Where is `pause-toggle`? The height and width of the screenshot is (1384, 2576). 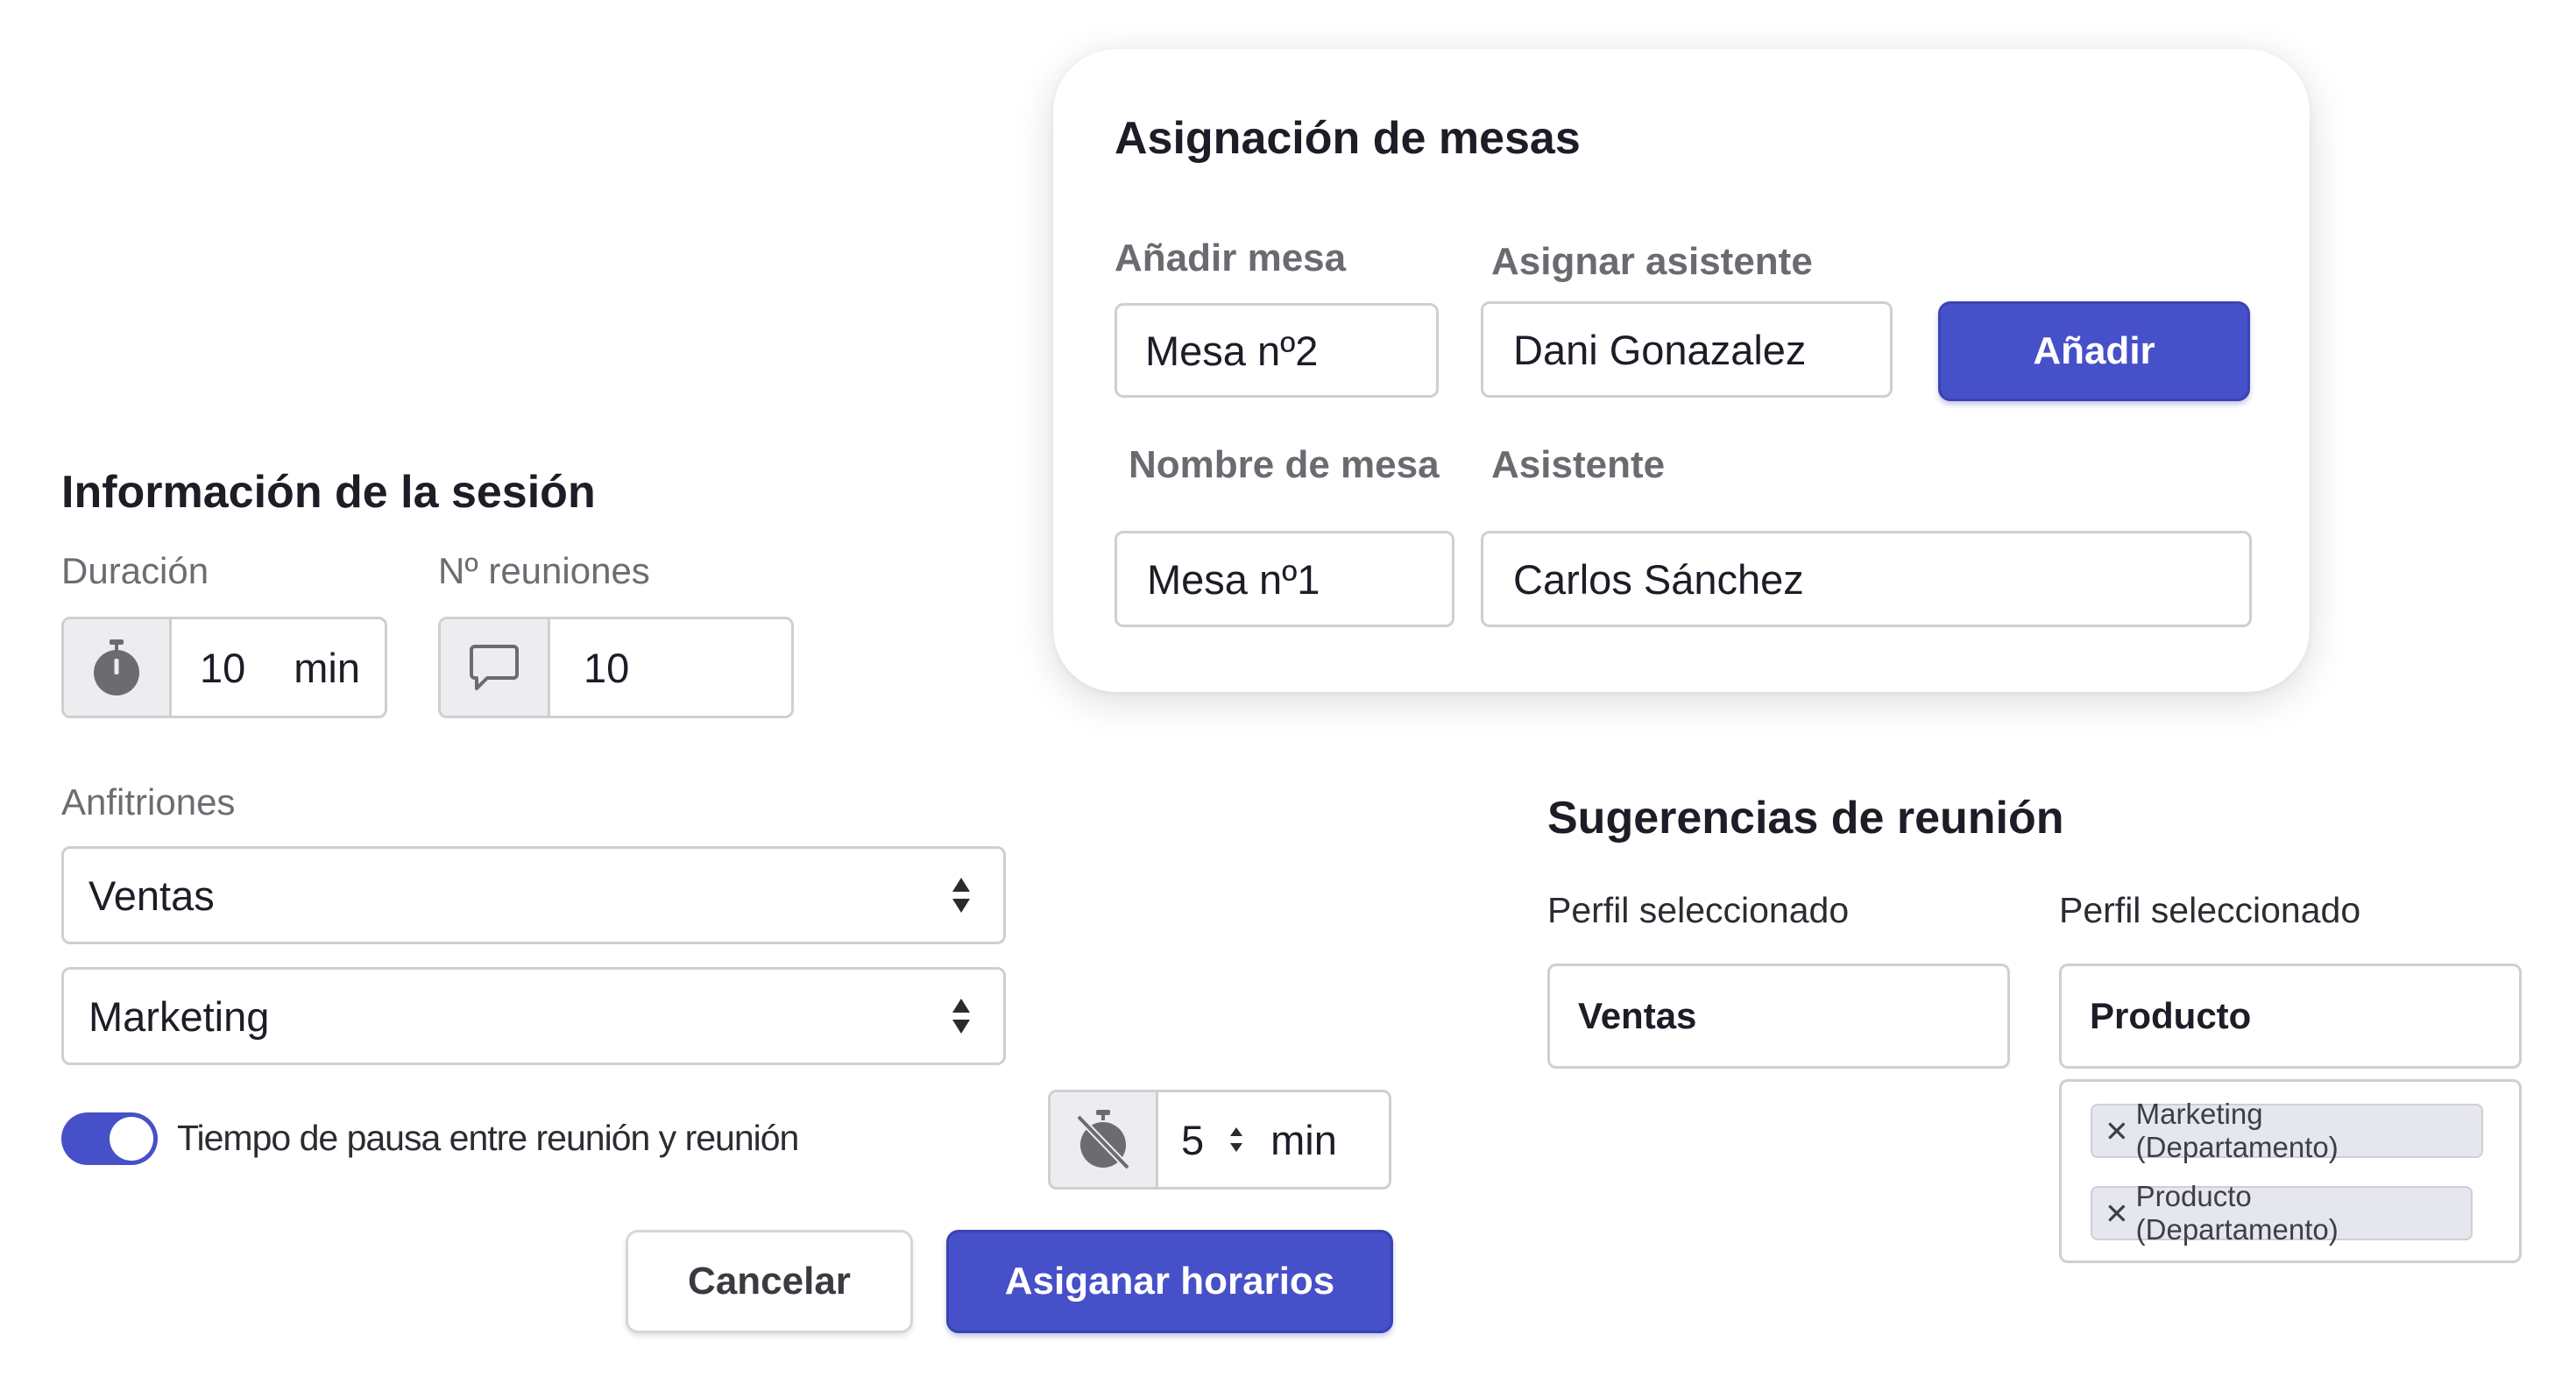
pause-toggle is located at coordinates (109, 1139).